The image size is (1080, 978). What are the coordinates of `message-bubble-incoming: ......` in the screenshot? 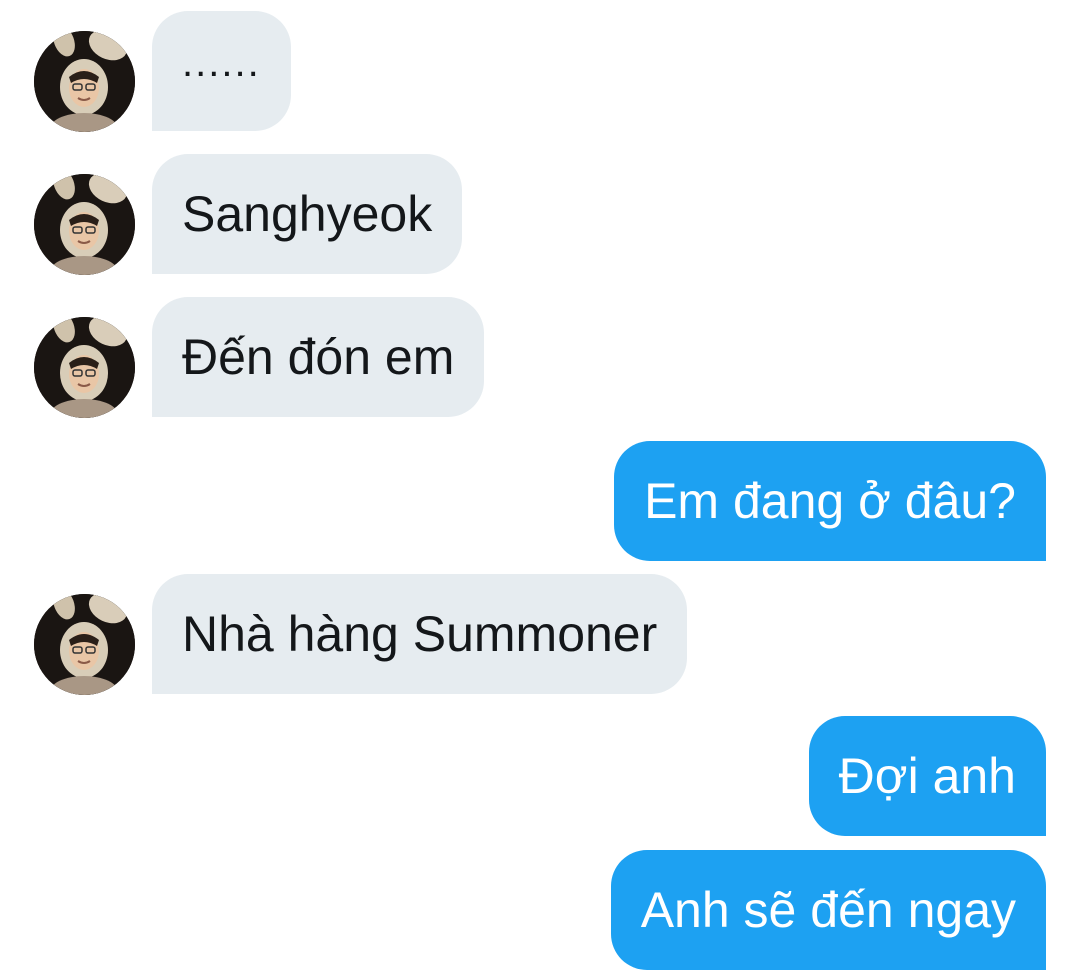 It's located at (221, 71).